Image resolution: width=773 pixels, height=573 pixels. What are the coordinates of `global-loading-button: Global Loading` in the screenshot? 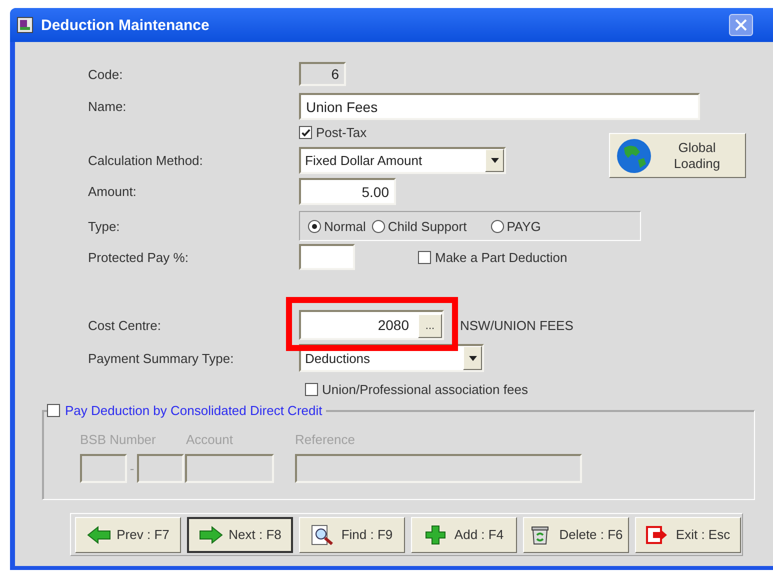 It's located at (677, 155).